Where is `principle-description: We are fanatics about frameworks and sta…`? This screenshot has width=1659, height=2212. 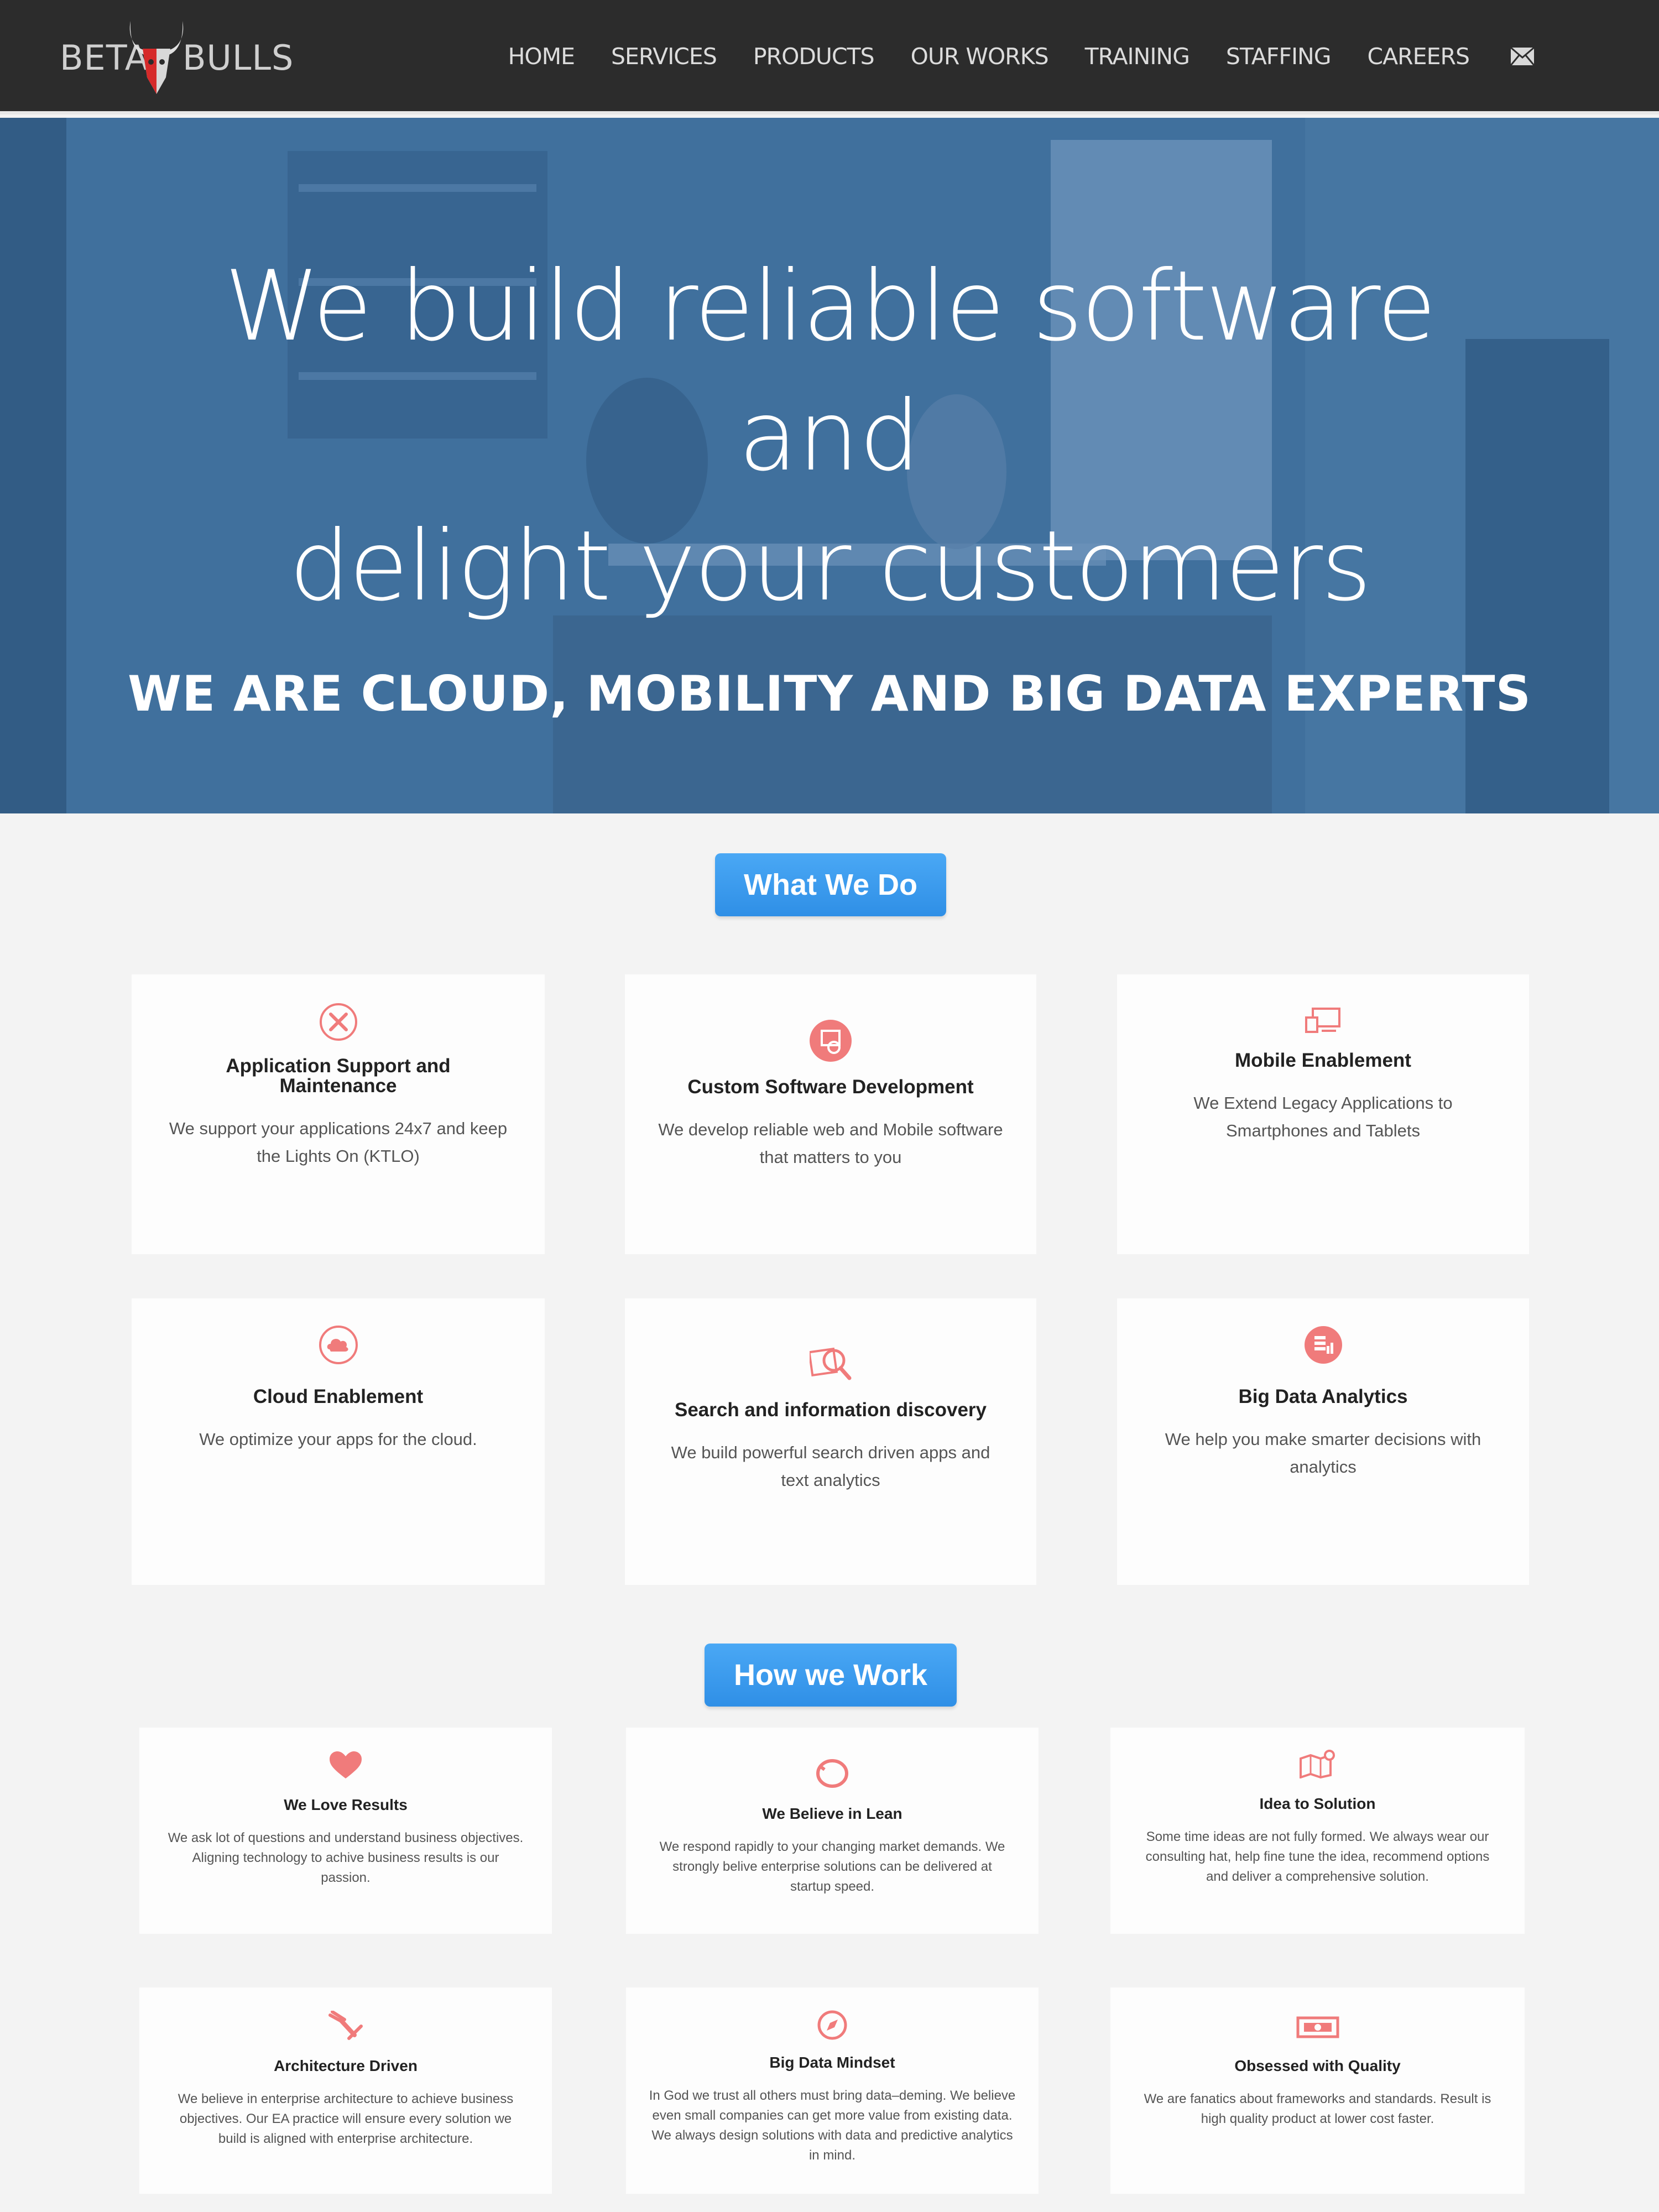
principle-description: We are fanatics about frameworks and sta… is located at coordinates (1318, 2109).